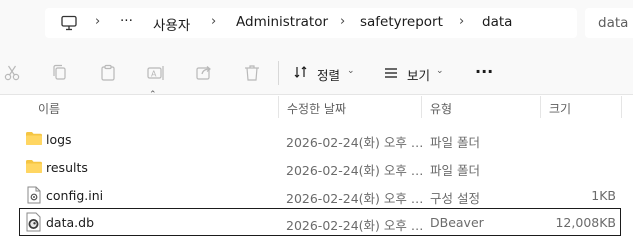 The height and width of the screenshot is (247, 633). I want to click on column-header-size: 크기, so click(560, 108).